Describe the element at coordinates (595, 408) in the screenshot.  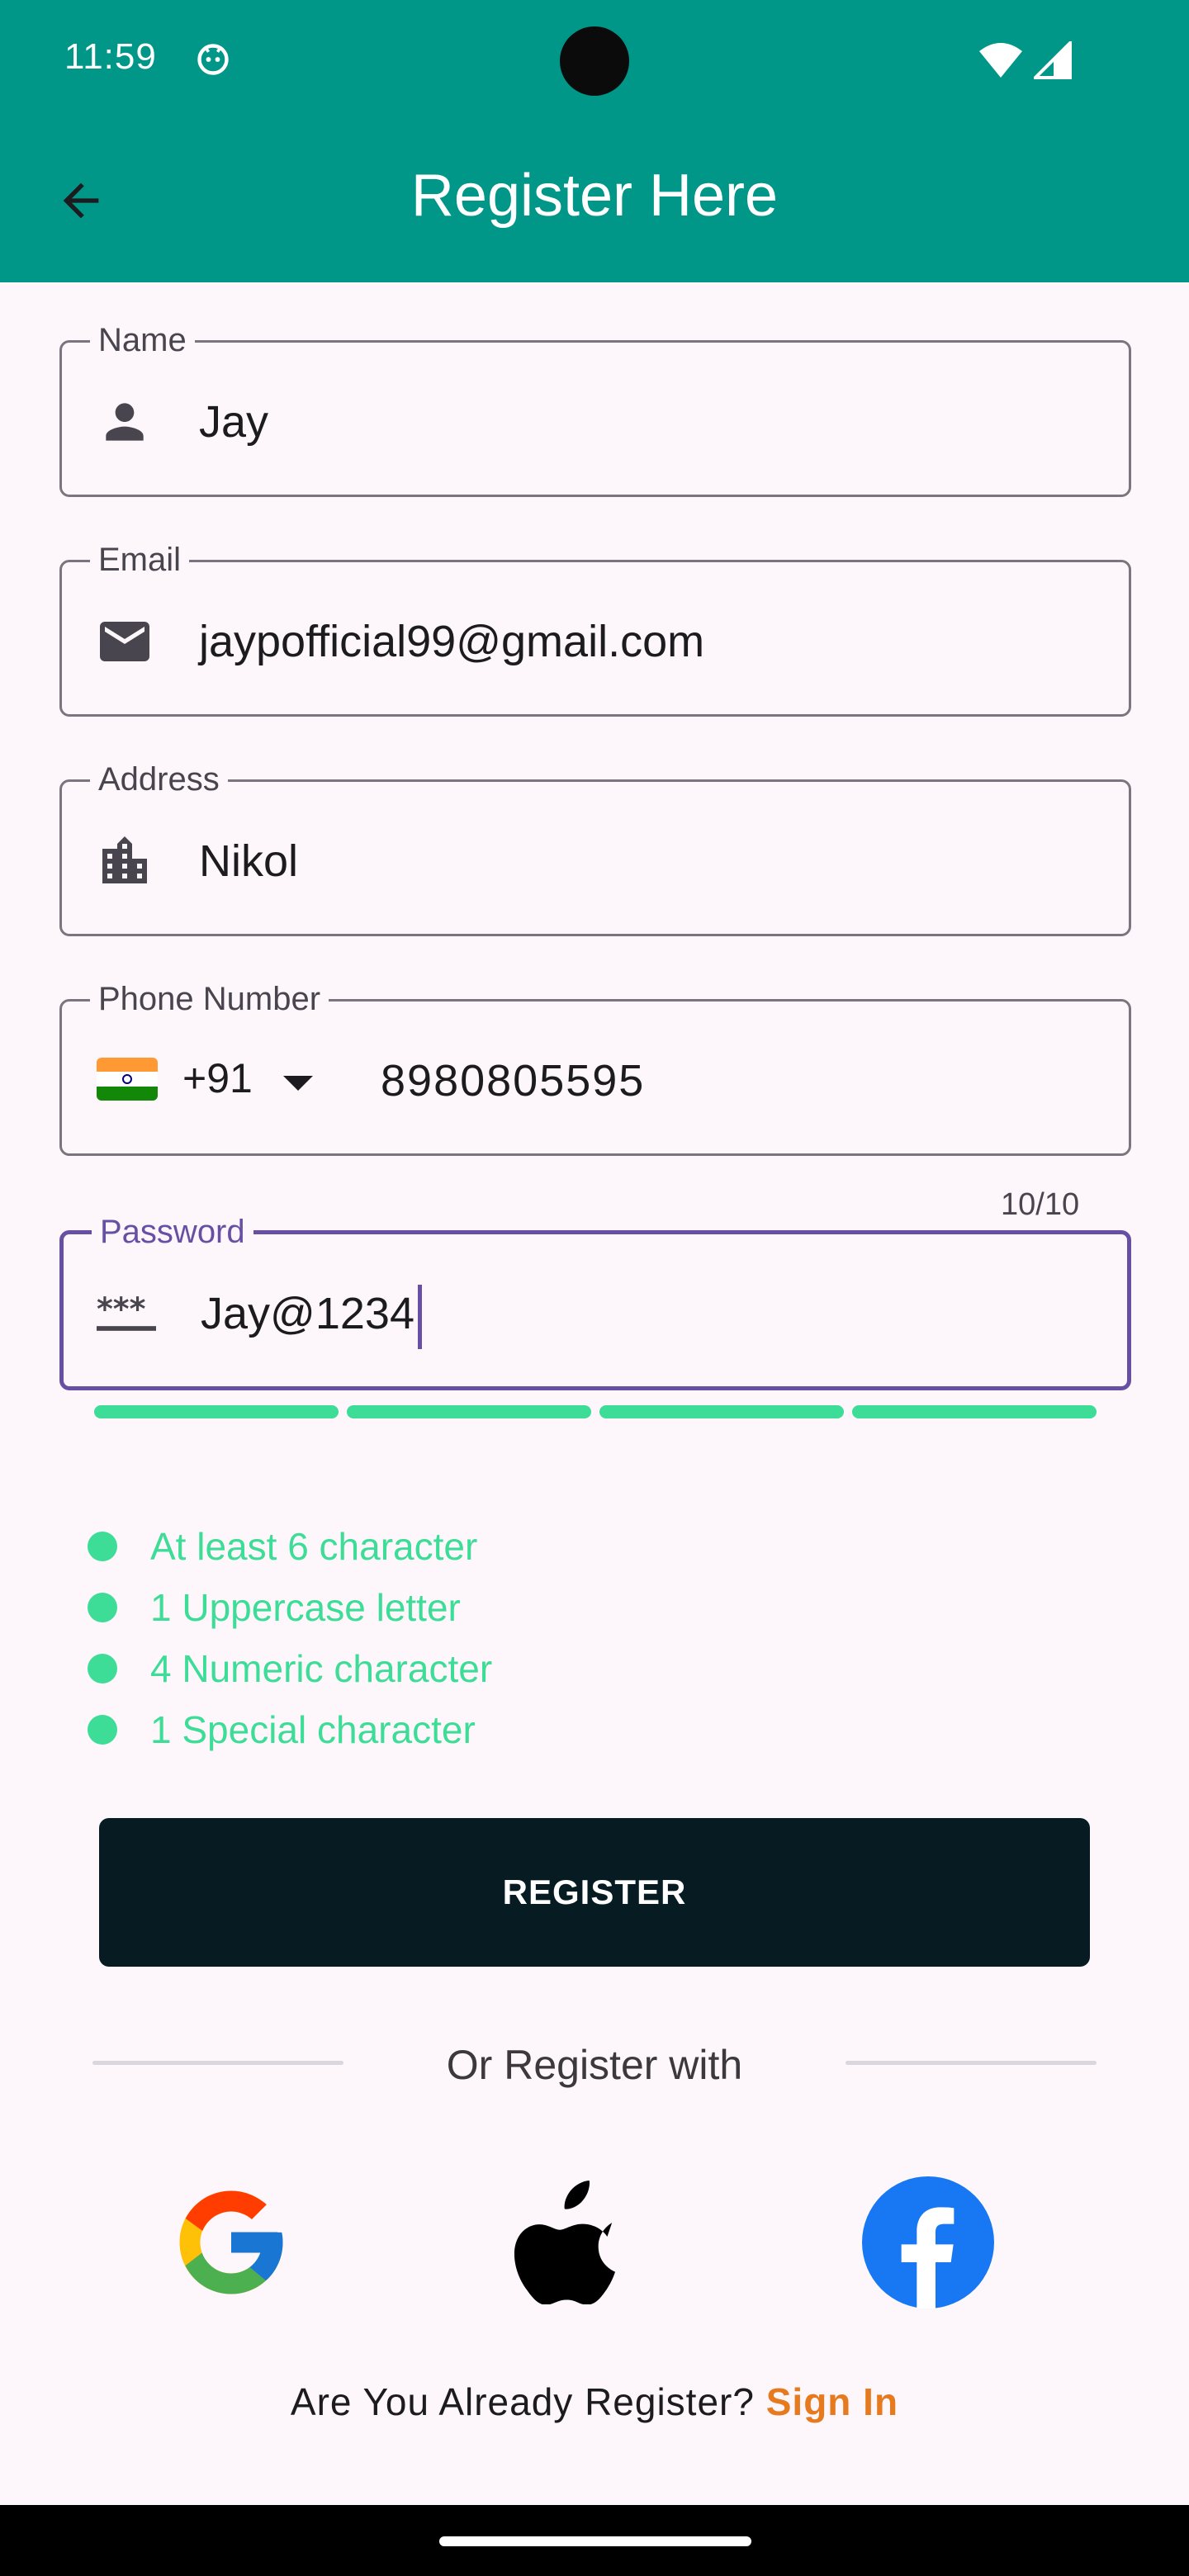
I see `name-field: Name Jay` at that location.